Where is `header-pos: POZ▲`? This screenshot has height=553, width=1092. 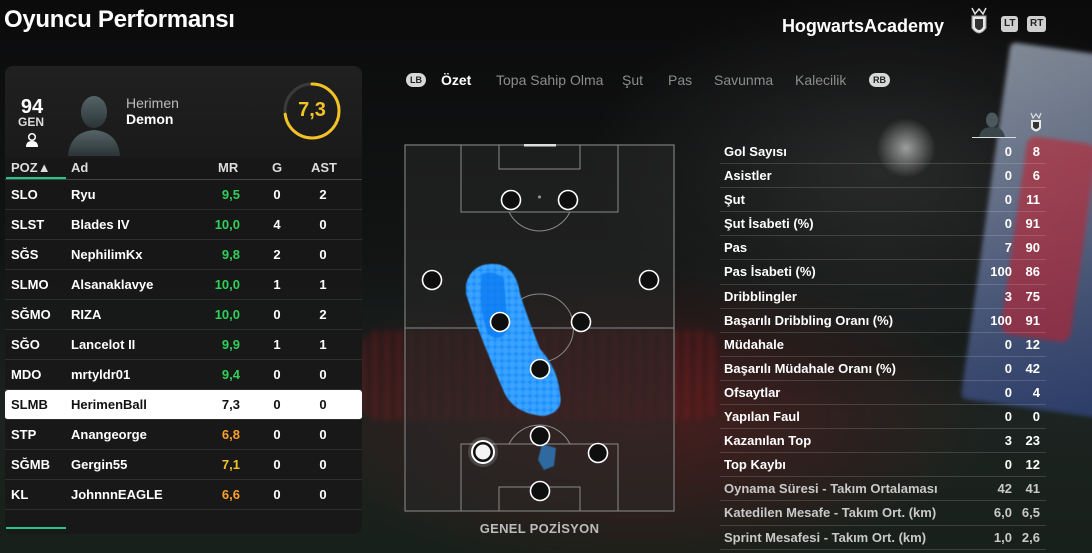
header-pos: POZ▲ is located at coordinates (31, 167).